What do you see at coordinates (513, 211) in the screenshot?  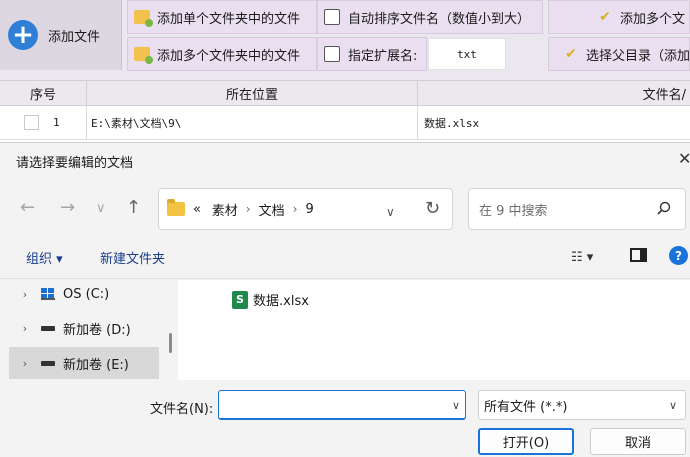 I see `search-placeholder: 在 9 中搜索` at bounding box center [513, 211].